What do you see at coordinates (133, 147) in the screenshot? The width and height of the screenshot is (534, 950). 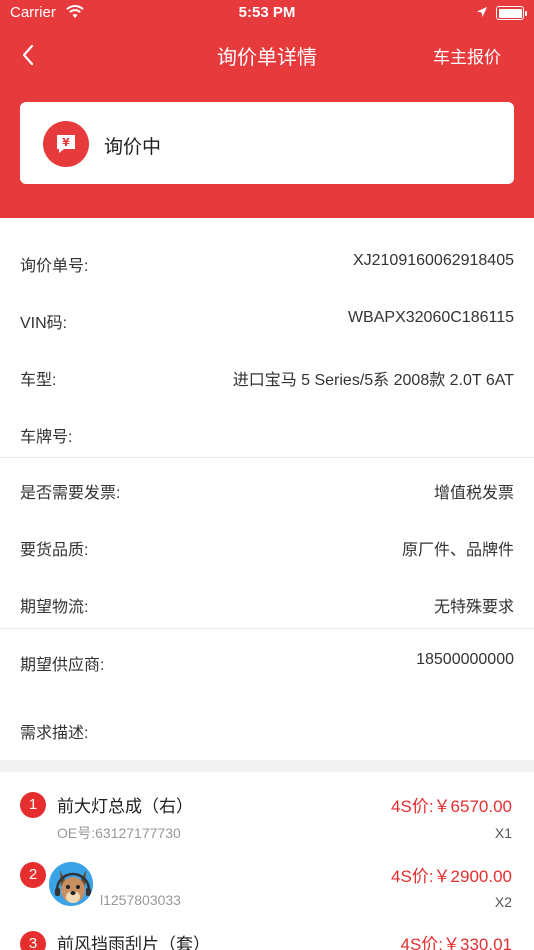 I see `status-text: 询价中` at bounding box center [133, 147].